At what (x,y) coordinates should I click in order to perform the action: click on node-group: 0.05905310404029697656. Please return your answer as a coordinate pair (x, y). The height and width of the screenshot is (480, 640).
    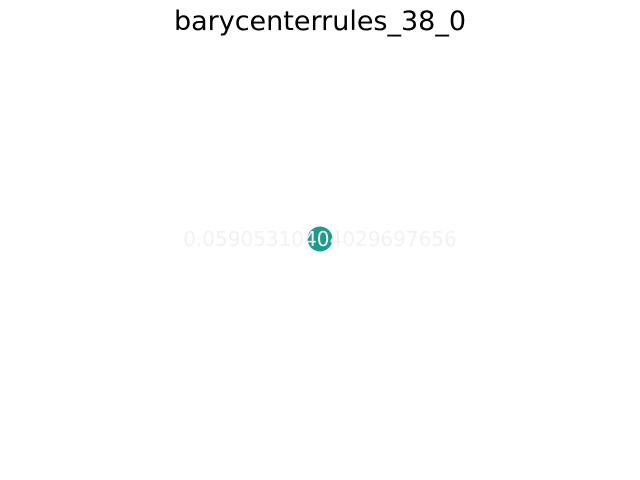
    Looking at the image, I should click on (320, 239).